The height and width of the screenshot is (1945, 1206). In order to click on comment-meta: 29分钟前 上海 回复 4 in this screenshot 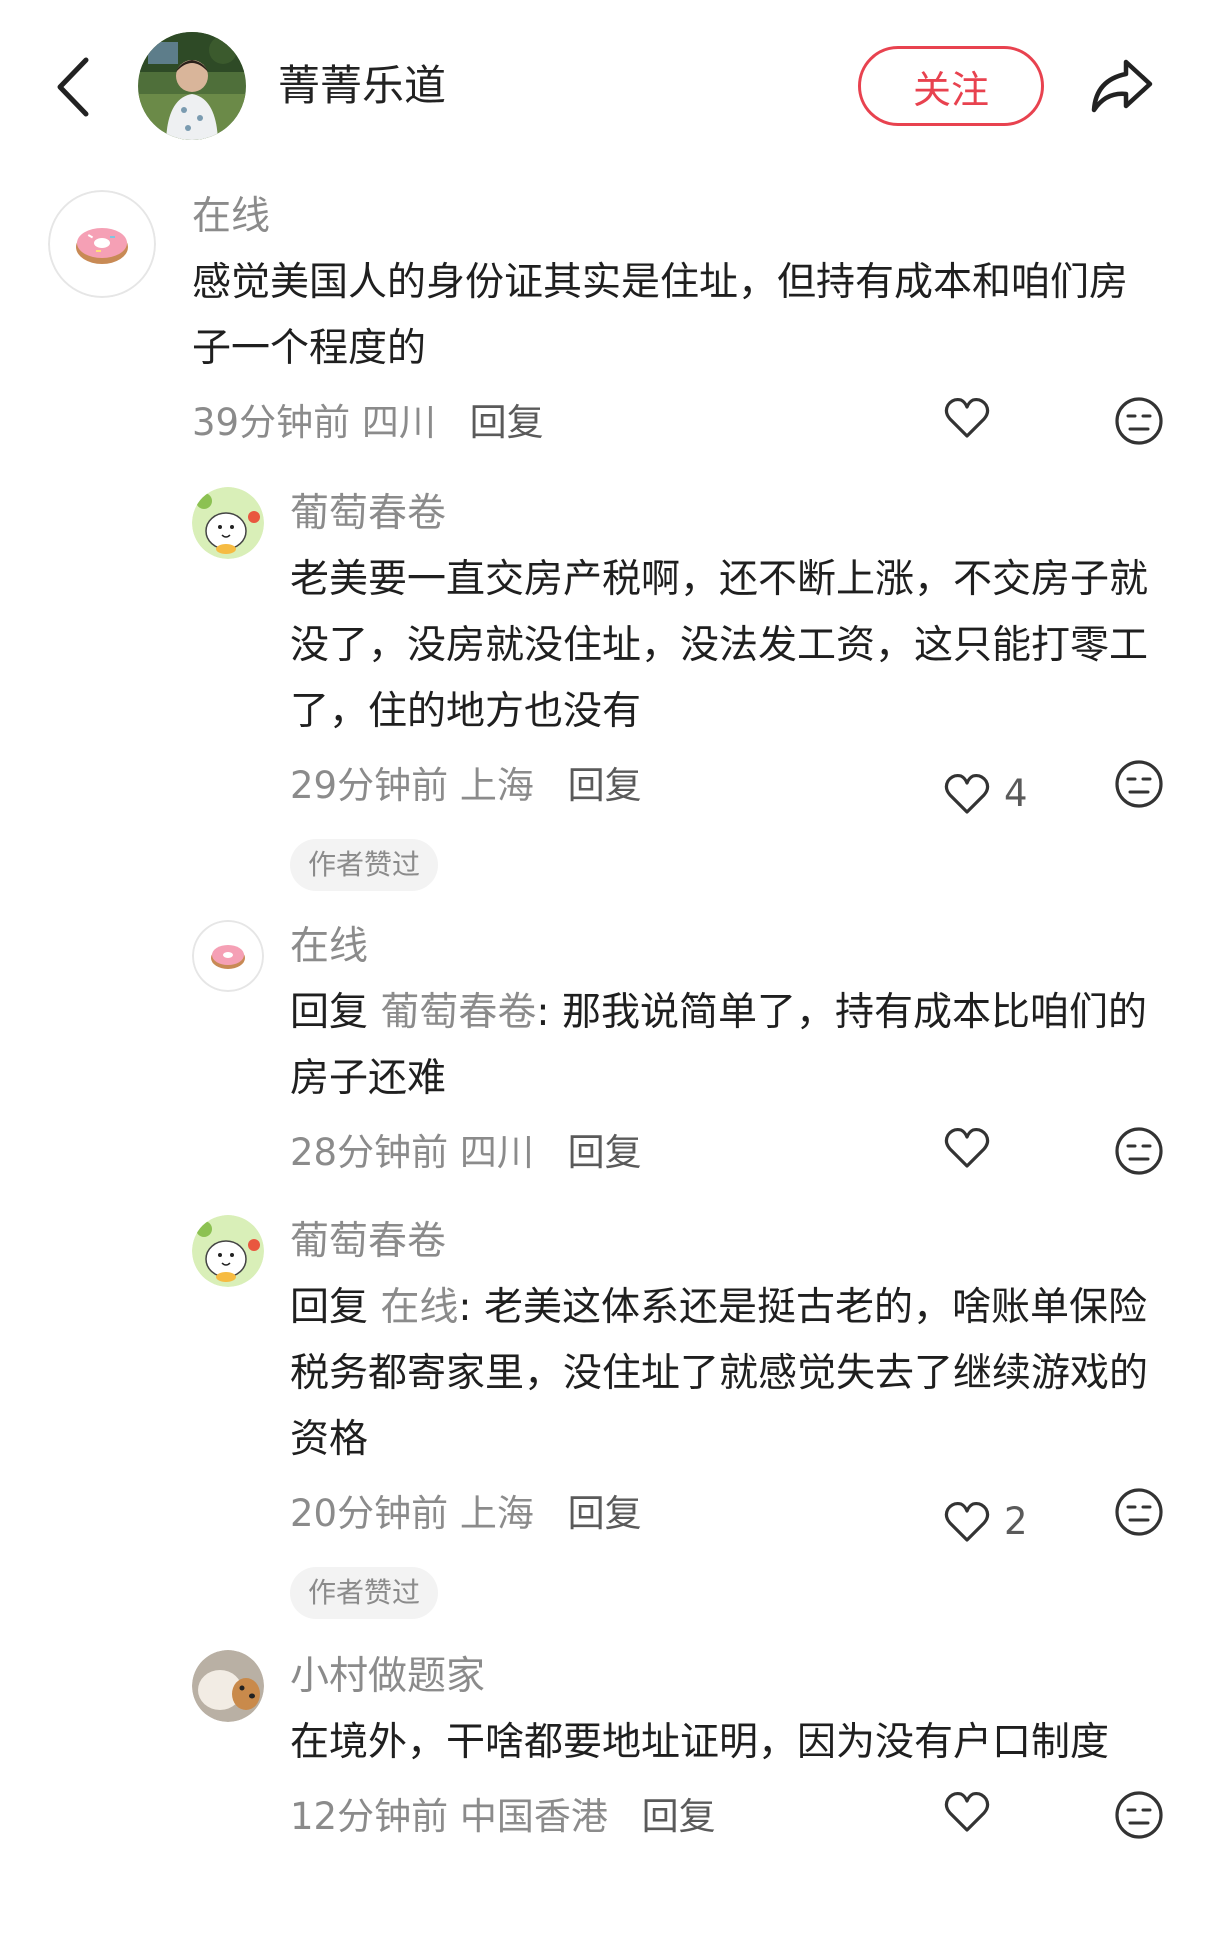, I will do `click(730, 786)`.